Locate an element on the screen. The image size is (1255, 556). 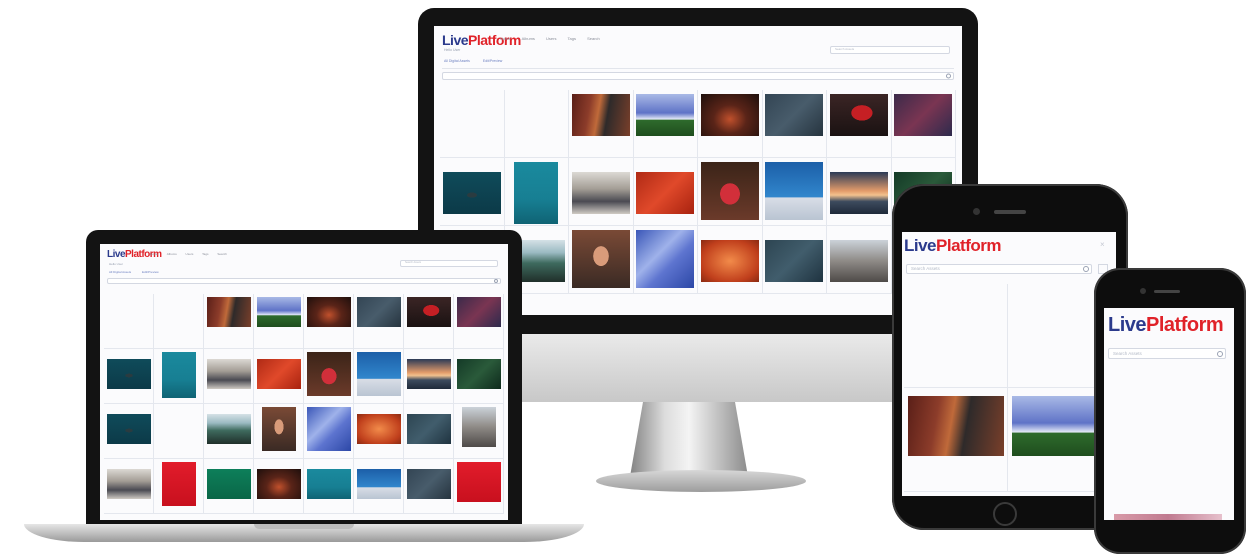
desktop-subtitle: Hello User is located at coordinates (452, 50).